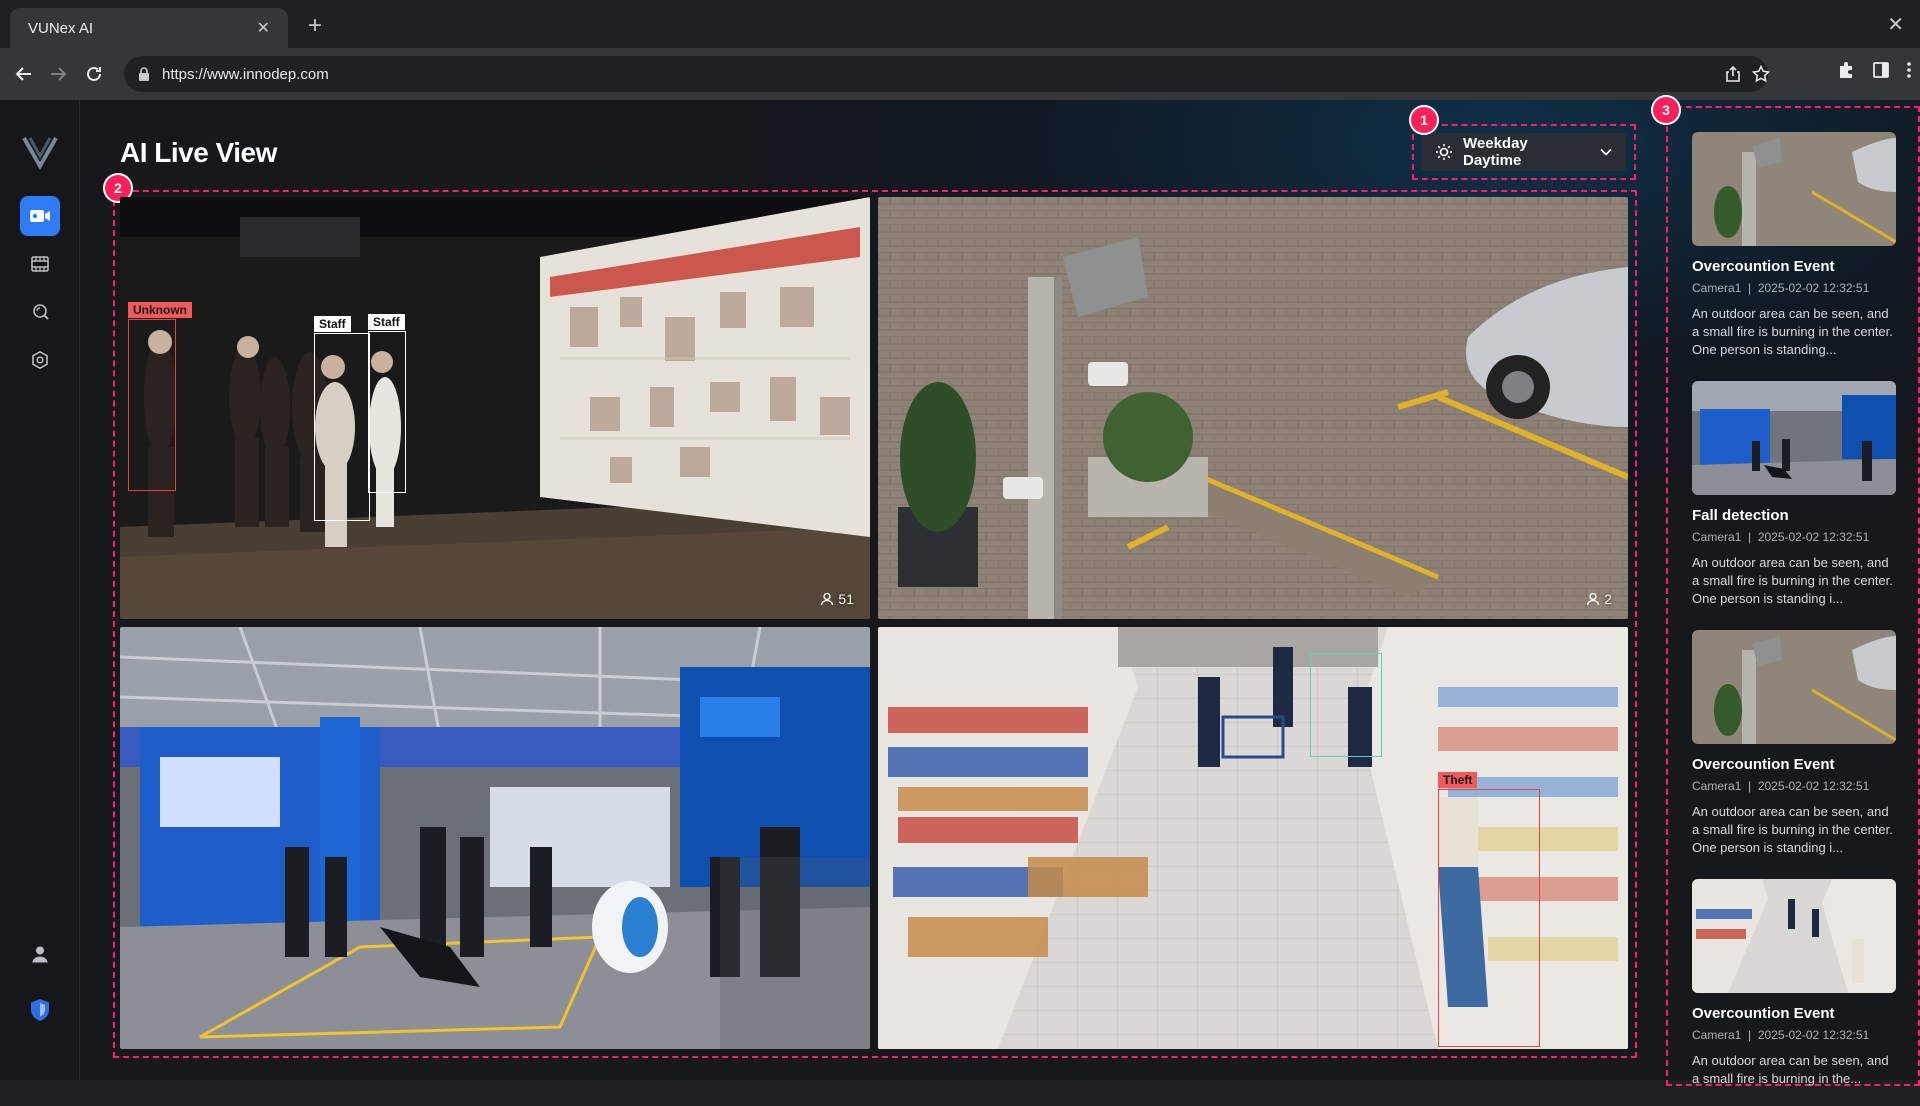 This screenshot has width=1920, height=1106. Describe the element at coordinates (40, 152) in the screenshot. I see `vunex-logo-icon` at that location.